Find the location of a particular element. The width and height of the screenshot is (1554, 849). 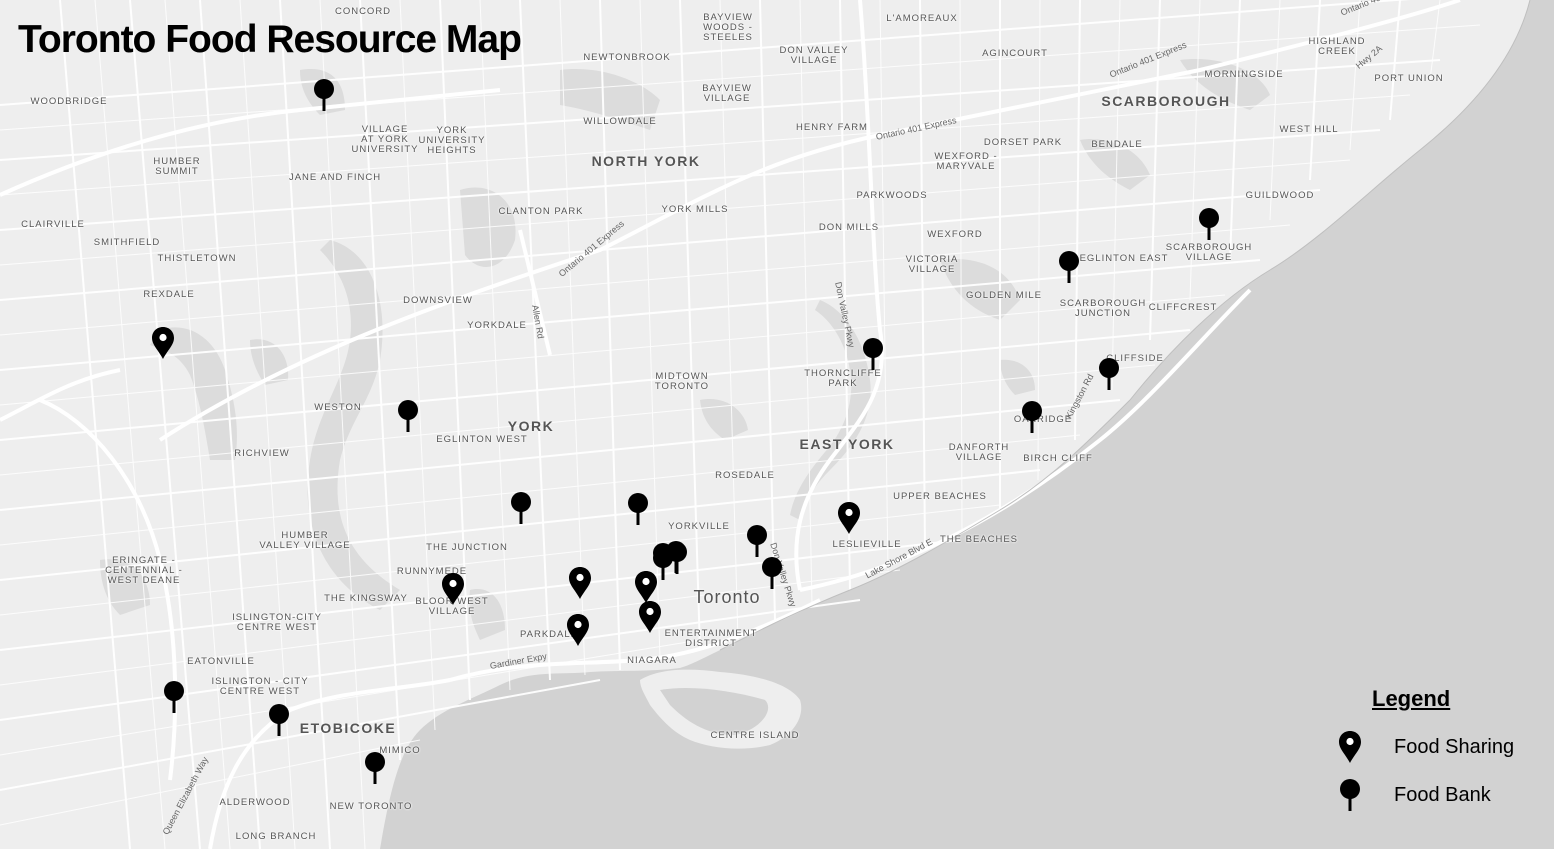

district-etobicoke: ETOBICOKE is located at coordinates (348, 728).